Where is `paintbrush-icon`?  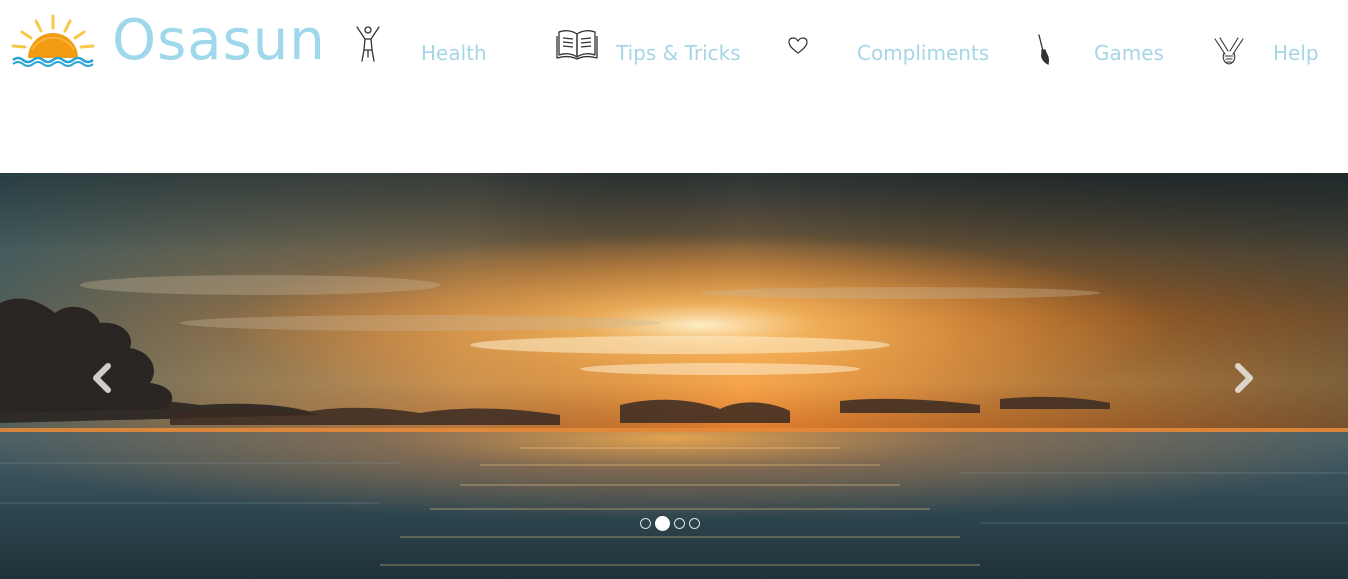
paintbrush-icon is located at coordinates (1044, 50).